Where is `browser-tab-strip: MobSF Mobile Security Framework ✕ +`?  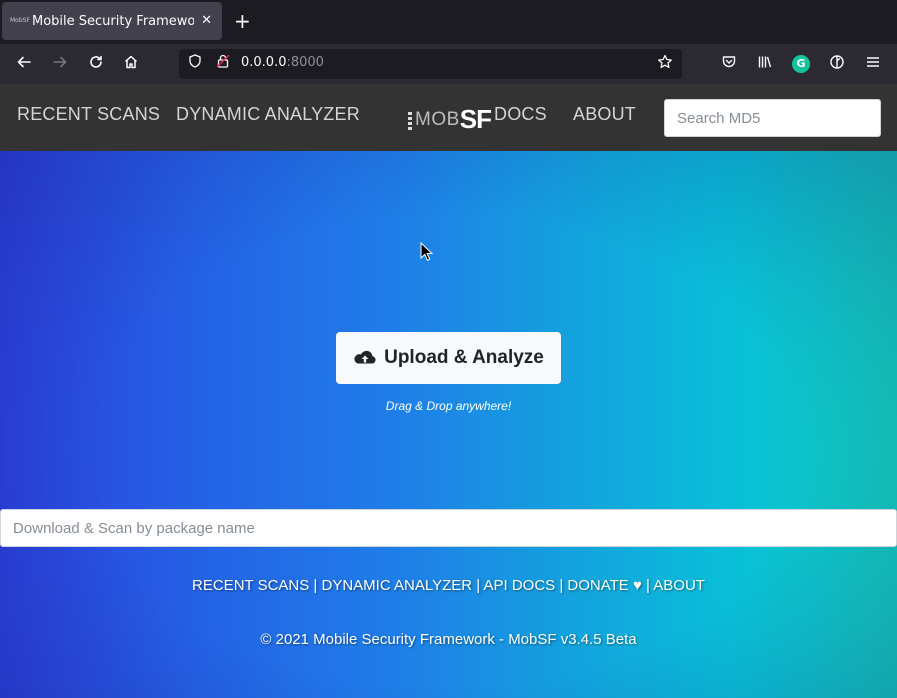 browser-tab-strip: MobSF Mobile Security Framework ✕ + is located at coordinates (448, 22).